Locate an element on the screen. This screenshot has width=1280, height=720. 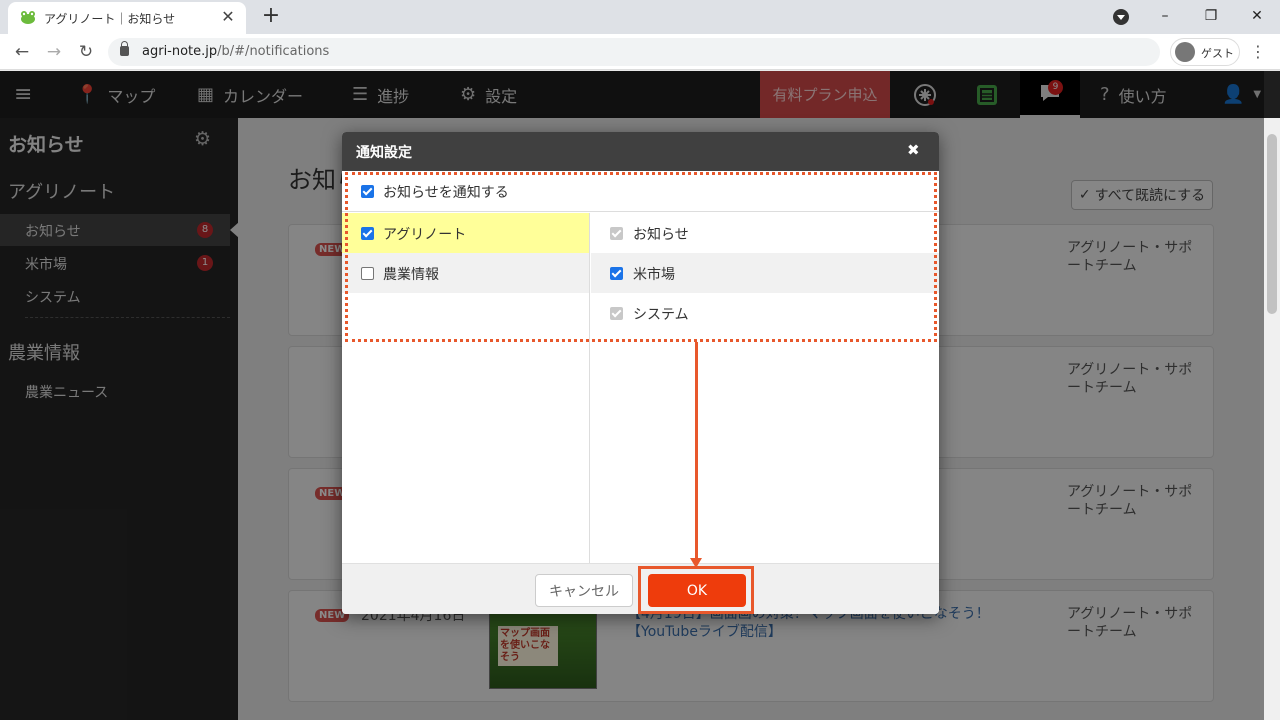
close-icon: ✖ is located at coordinates (913, 150).